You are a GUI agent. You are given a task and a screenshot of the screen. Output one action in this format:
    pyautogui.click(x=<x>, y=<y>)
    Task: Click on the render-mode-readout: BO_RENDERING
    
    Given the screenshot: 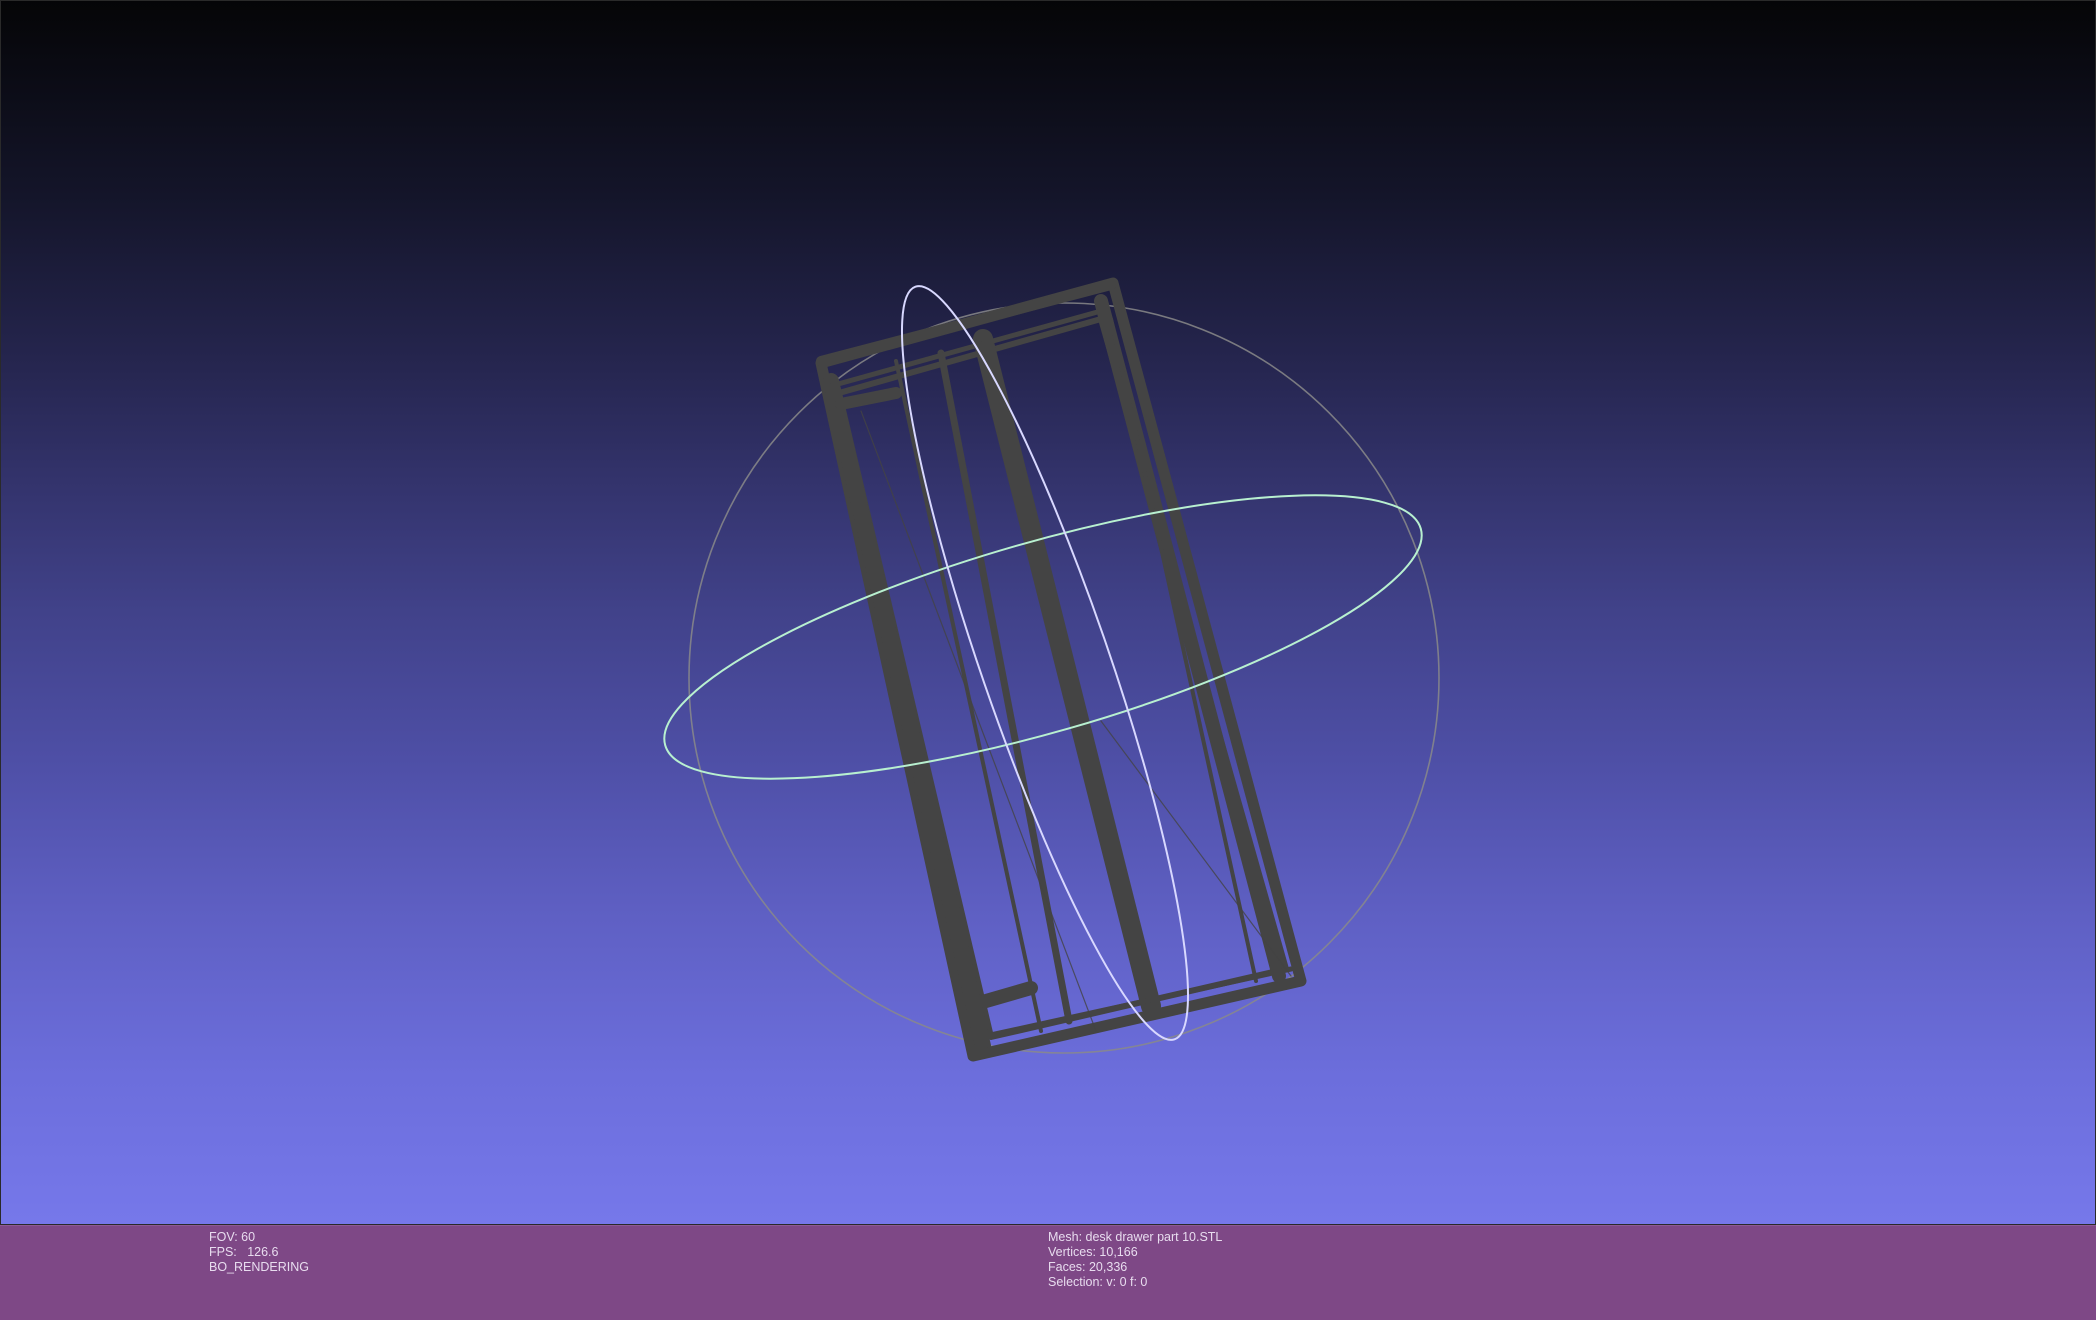 What is the action you would take?
    pyautogui.click(x=259, y=1267)
    